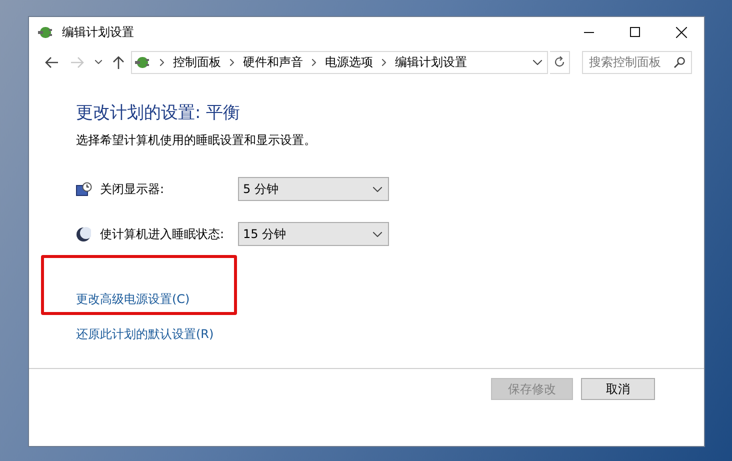 The image size is (732, 461). Describe the element at coordinates (163, 234) in the screenshot. I see `setting-label: 使计算机进入睡眠状态:` at that location.